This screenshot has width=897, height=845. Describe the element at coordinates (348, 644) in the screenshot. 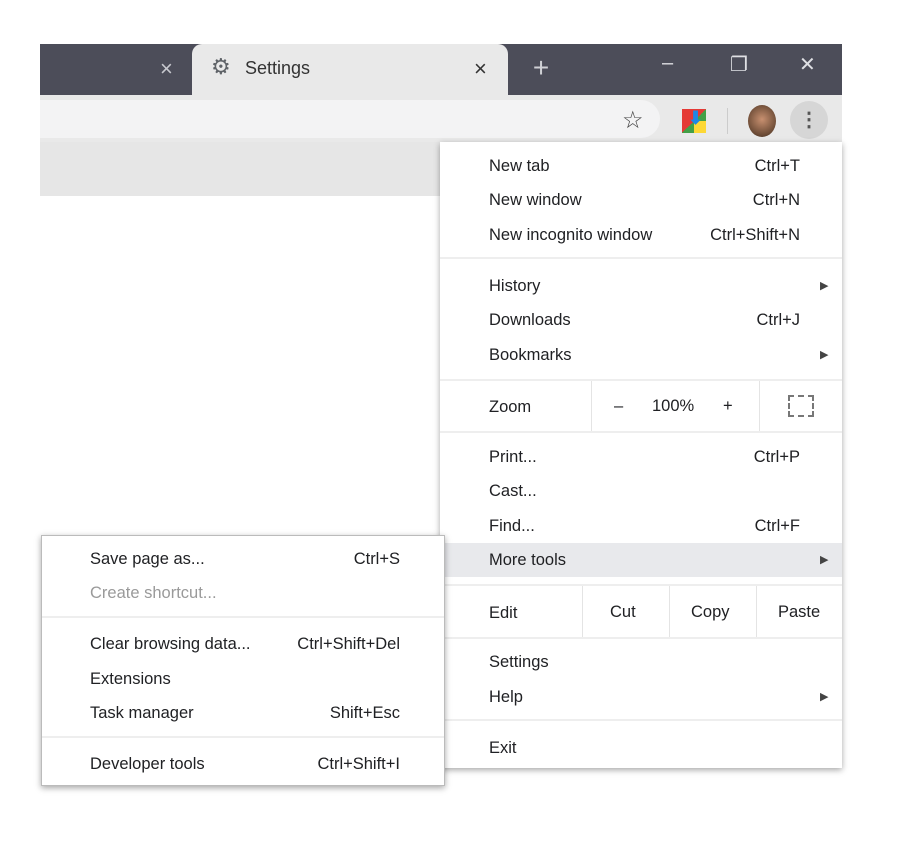

I see `shortcut: Ctrl+Shift+Del` at that location.